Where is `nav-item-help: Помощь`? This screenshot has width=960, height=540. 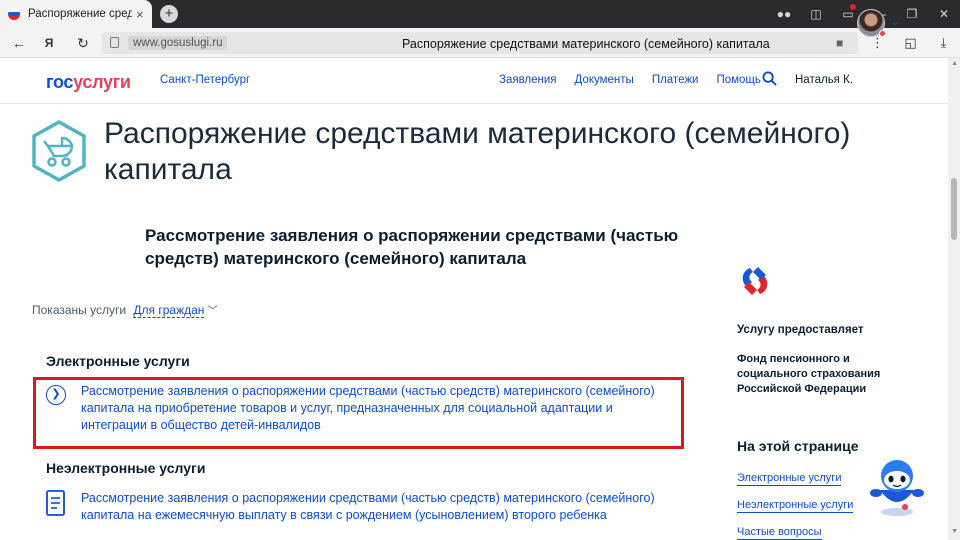 nav-item-help: Помощь is located at coordinates (738, 80).